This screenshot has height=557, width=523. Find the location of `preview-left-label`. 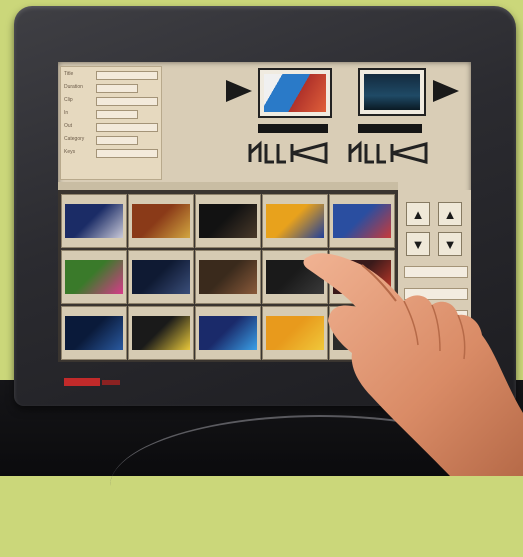

preview-left-label is located at coordinates (293, 128).